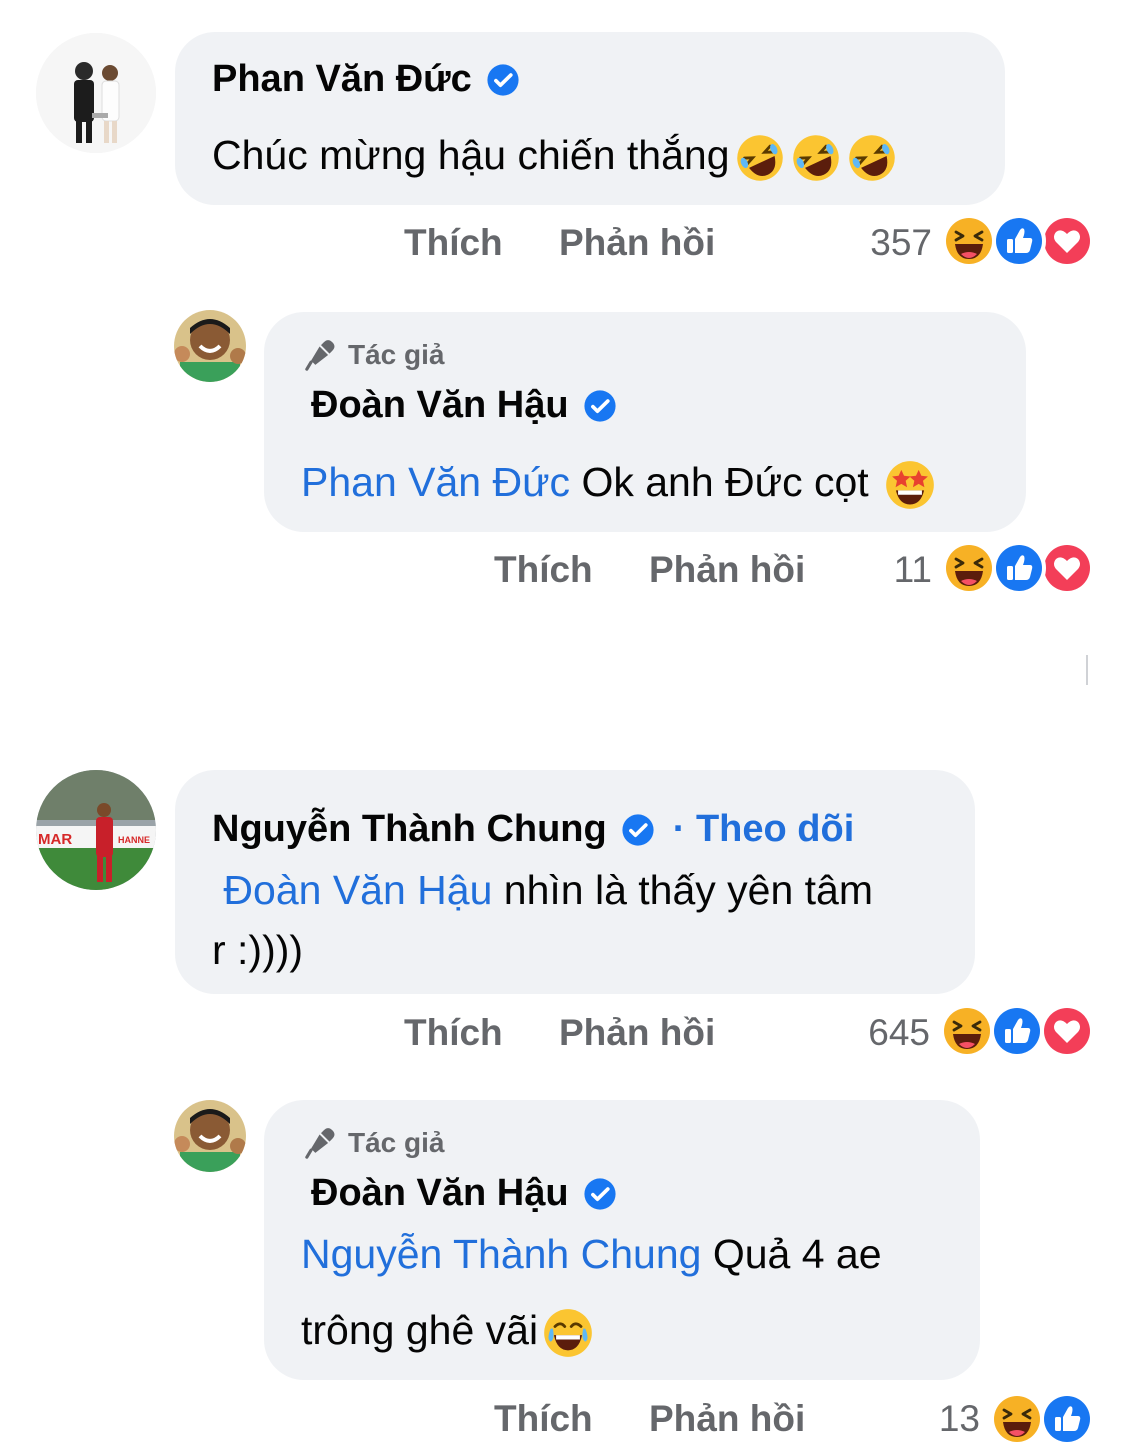 The image size is (1125, 1449). What do you see at coordinates (880, 1033) in the screenshot?
I see `reaction-count: 645` at bounding box center [880, 1033].